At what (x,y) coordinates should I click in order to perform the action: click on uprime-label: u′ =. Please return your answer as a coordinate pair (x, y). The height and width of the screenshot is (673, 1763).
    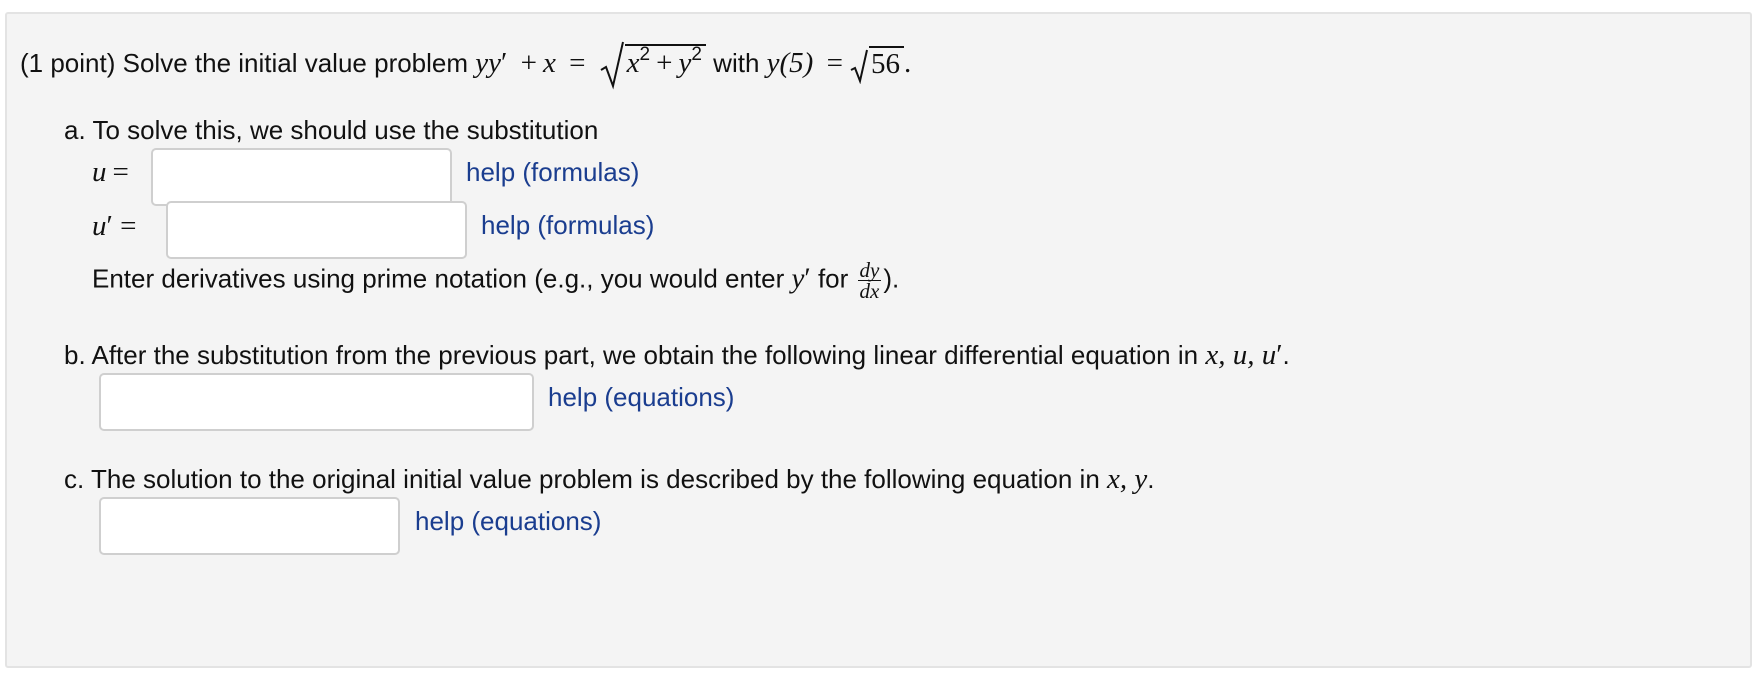
    Looking at the image, I should click on (114, 226).